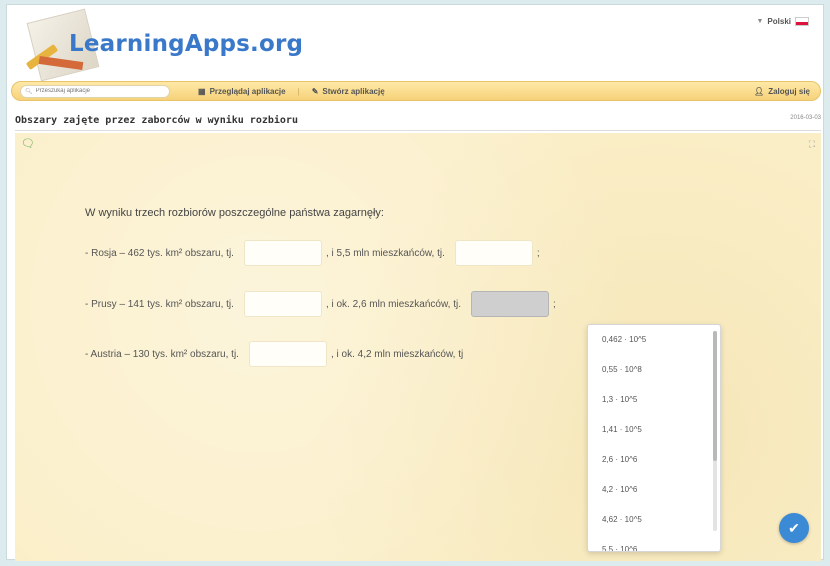  I want to click on dropdown-option: 5,5 · 10^6, so click(654, 543).